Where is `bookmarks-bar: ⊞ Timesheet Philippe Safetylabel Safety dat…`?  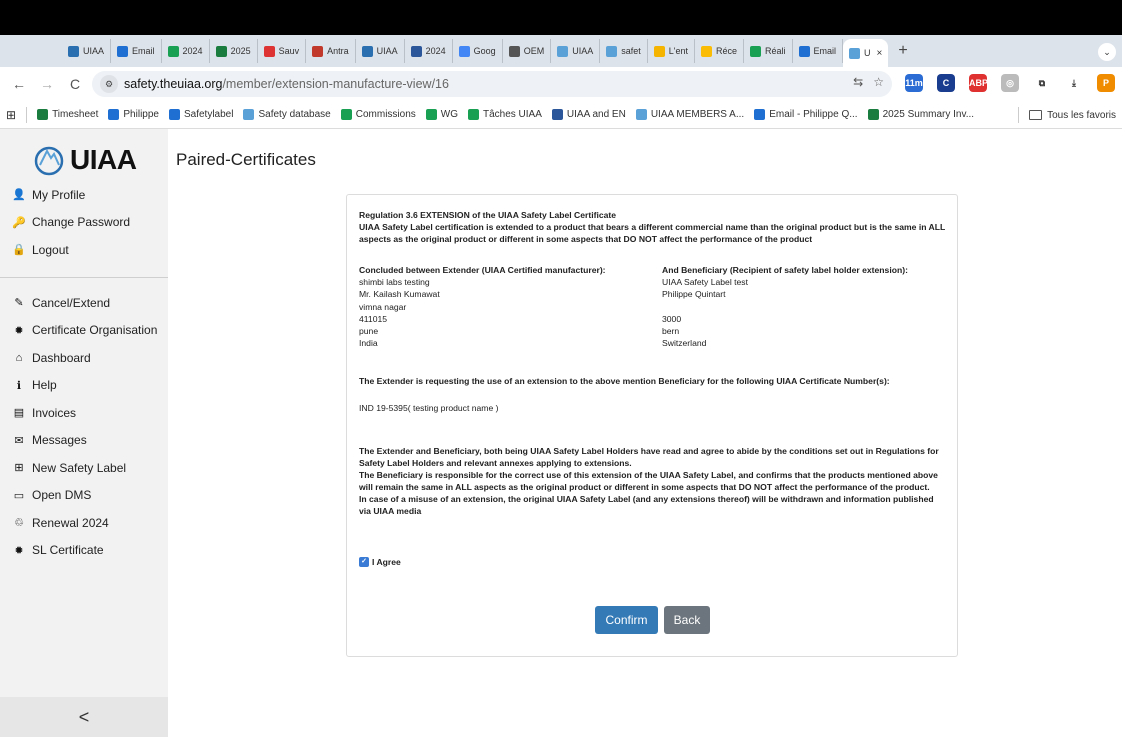
bookmarks-bar: ⊞ Timesheet Philippe Safetylabel Safety dat… is located at coordinates (561, 115).